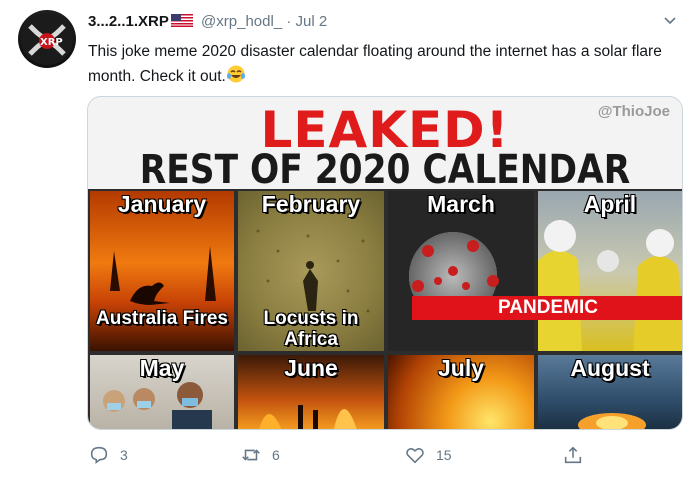  What do you see at coordinates (311, 271) in the screenshot?
I see `calendar-cell-february: February Locusts in Africa` at bounding box center [311, 271].